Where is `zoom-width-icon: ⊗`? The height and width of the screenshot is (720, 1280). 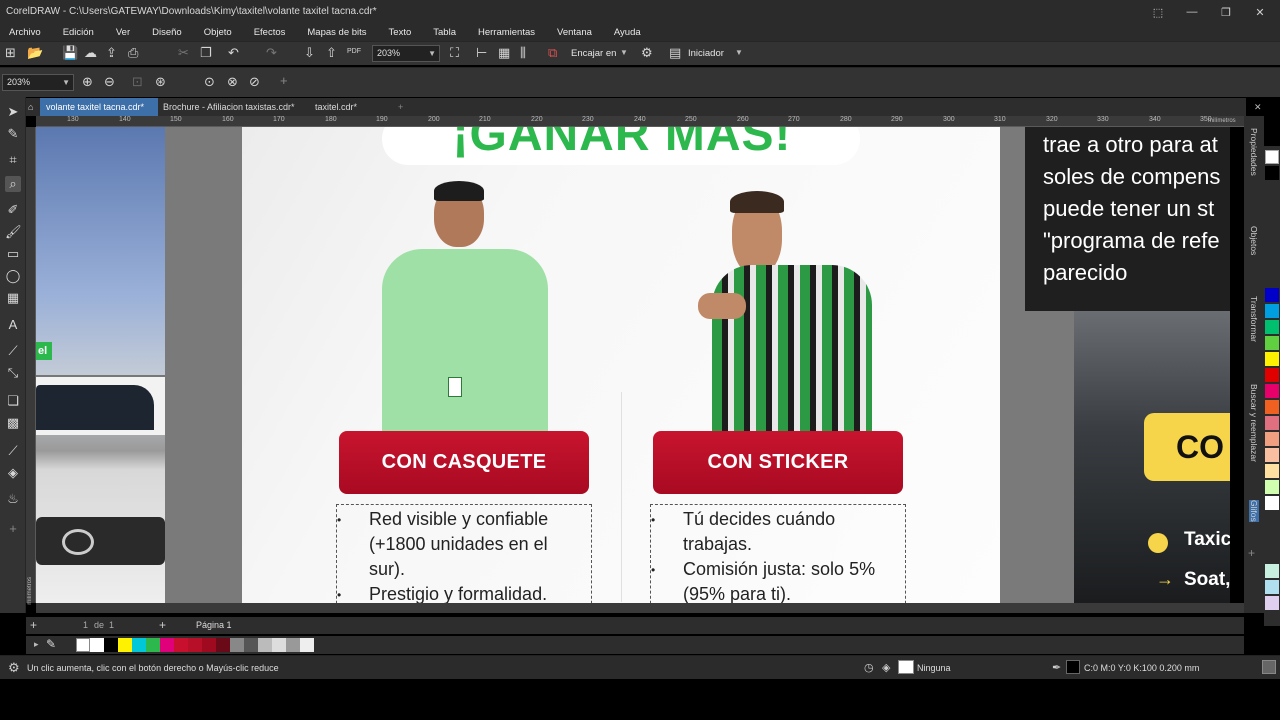
zoom-width-icon: ⊗ is located at coordinates (232, 82).